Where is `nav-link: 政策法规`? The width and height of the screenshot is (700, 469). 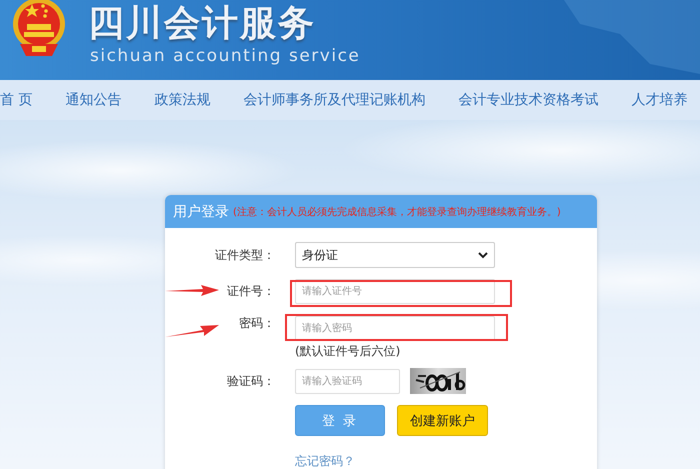 nav-link: 政策法规 is located at coordinates (182, 100).